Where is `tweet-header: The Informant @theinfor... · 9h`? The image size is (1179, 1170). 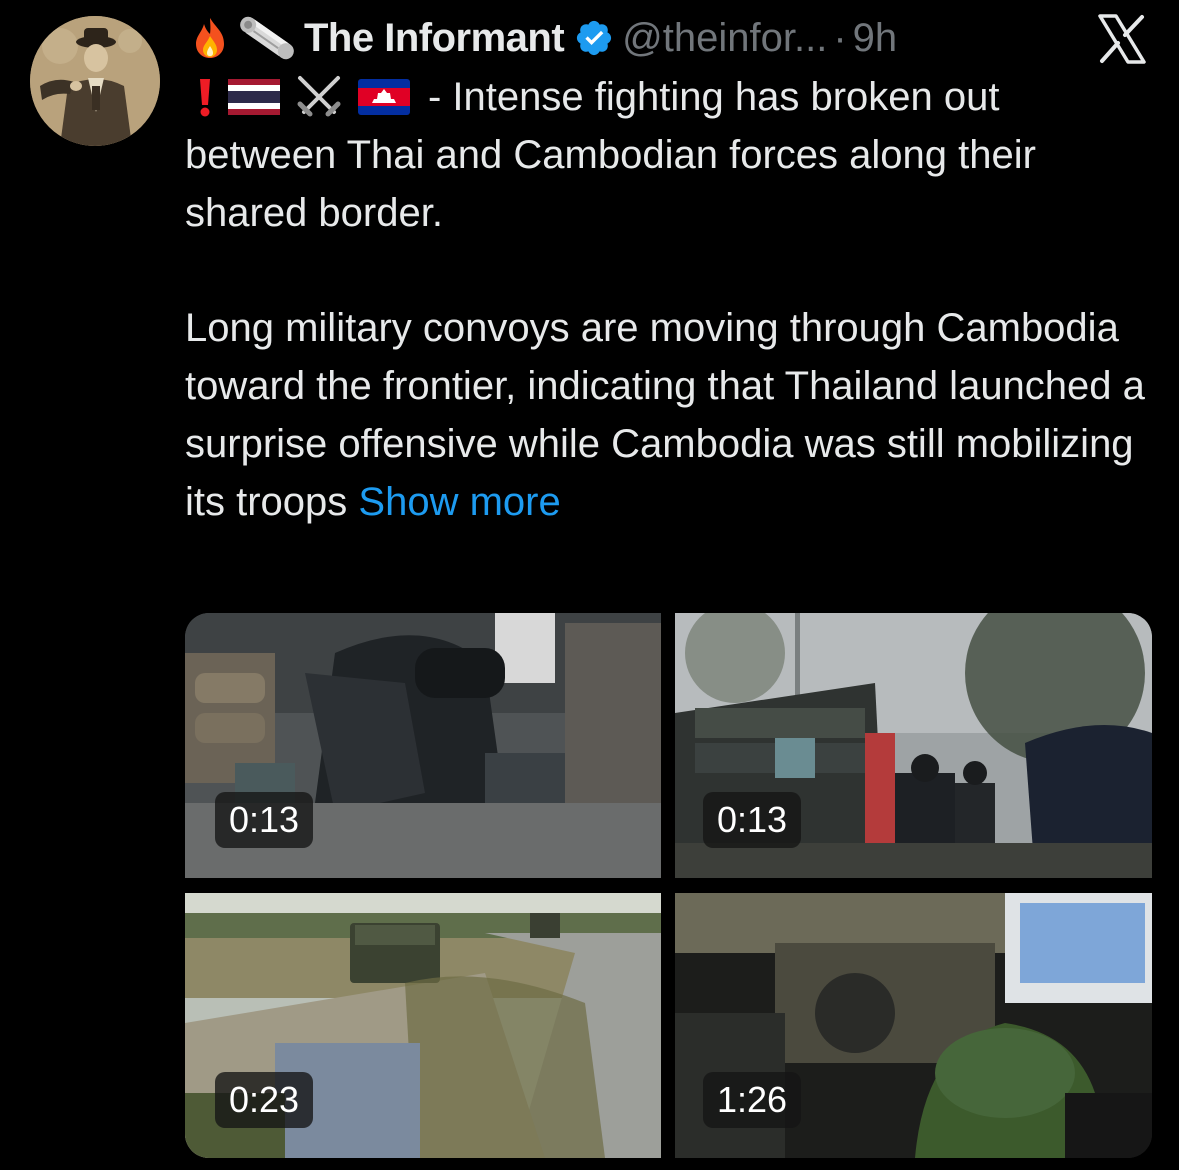 tweet-header: The Informant @theinfor... · 9h is located at coordinates (543, 38).